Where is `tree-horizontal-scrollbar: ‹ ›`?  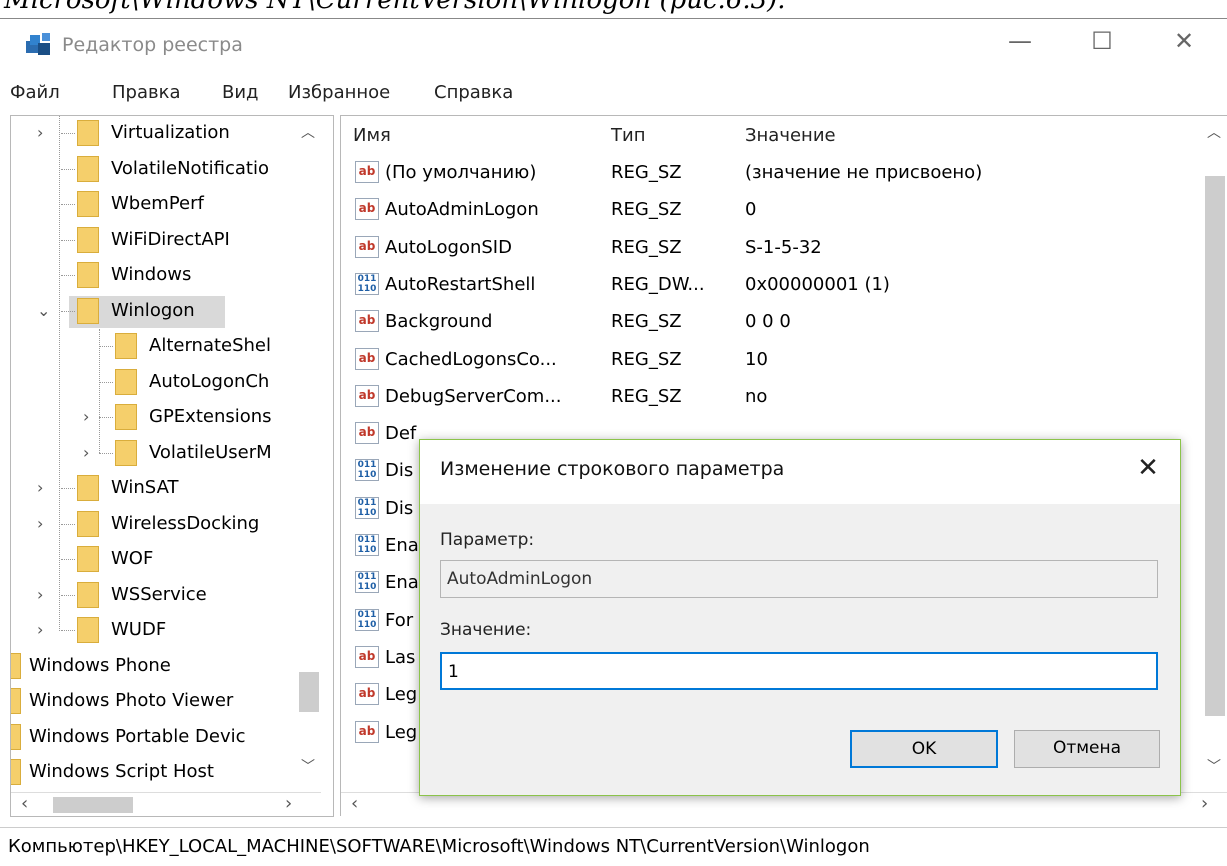
tree-horizontal-scrollbar: ‹ › is located at coordinates (166, 804).